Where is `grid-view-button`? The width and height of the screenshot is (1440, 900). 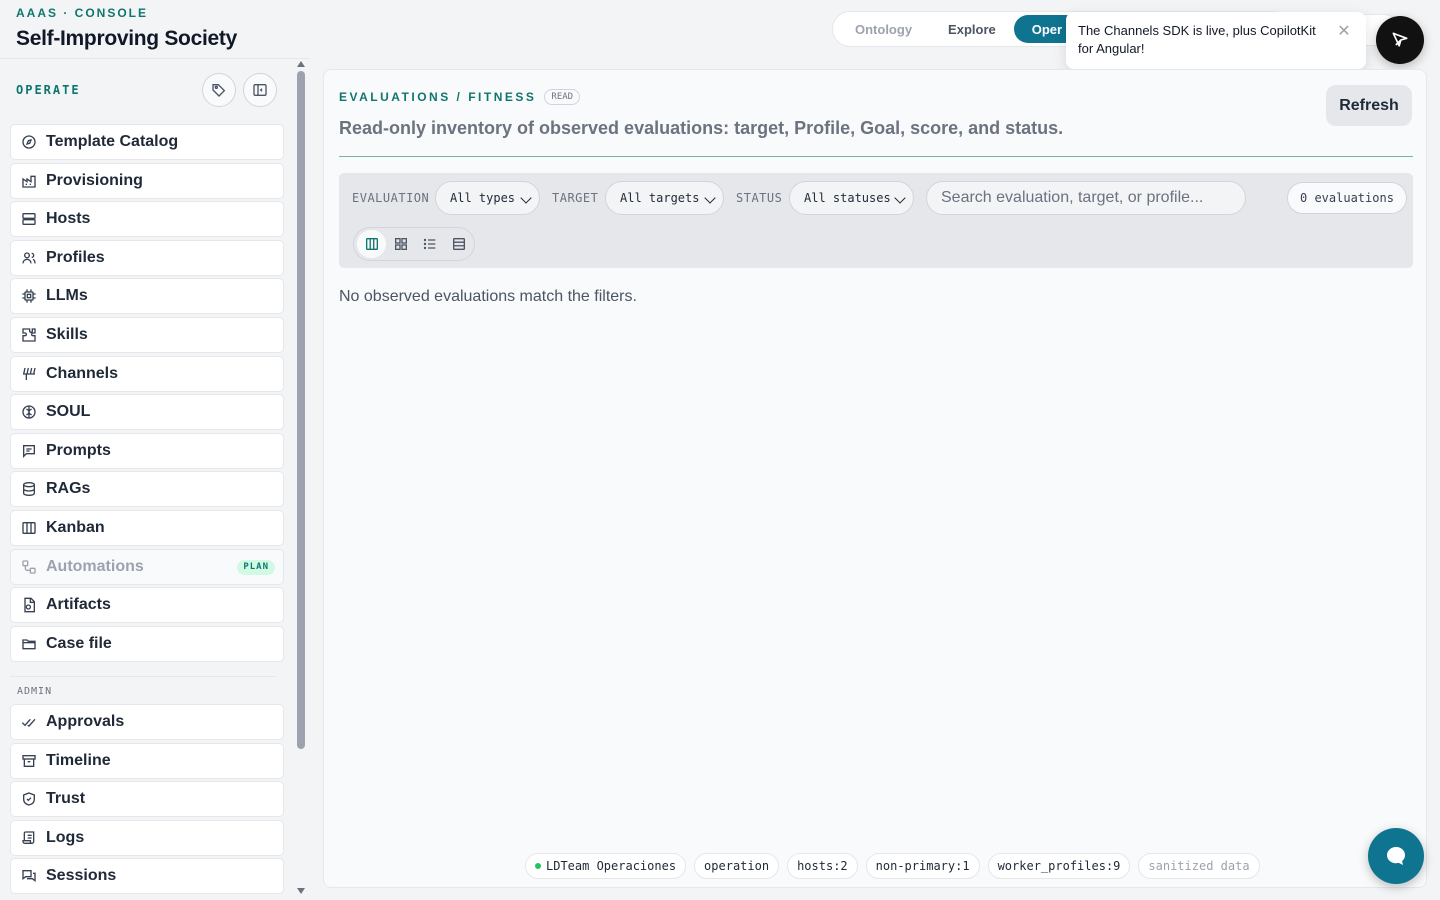 grid-view-button is located at coordinates (400, 244).